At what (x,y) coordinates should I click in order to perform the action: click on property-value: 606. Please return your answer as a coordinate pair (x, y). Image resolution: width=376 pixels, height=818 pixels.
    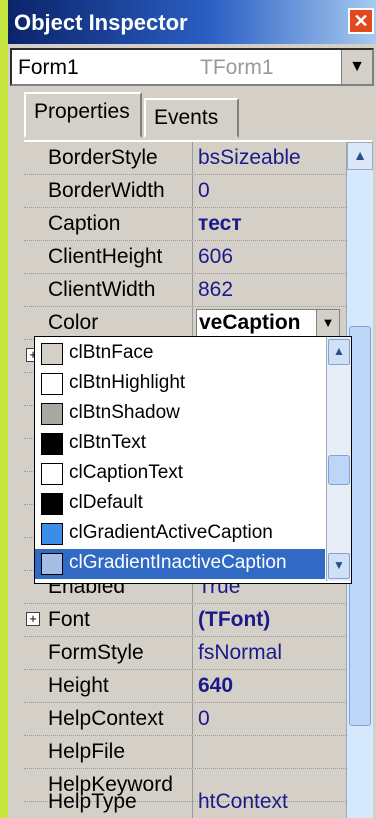
    Looking at the image, I should click on (216, 256).